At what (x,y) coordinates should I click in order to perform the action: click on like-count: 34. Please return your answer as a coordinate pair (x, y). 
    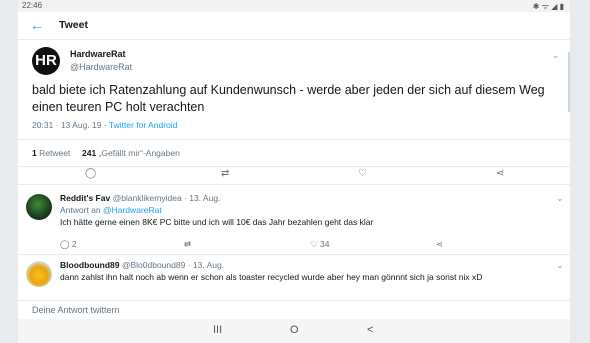
    Looking at the image, I should click on (324, 244).